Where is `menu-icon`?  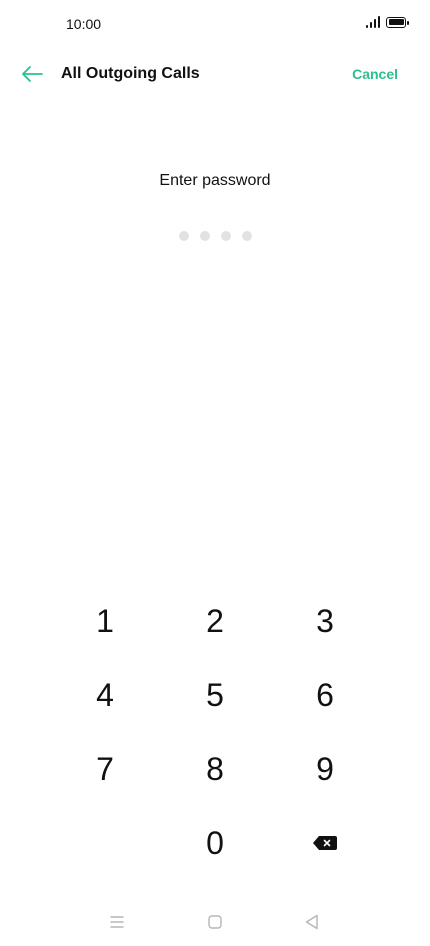 menu-icon is located at coordinates (117, 922).